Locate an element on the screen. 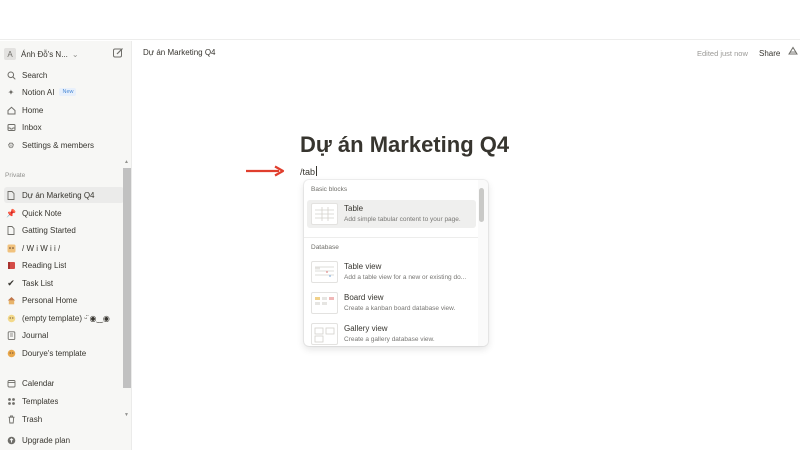 The image size is (800, 450). menu-item-title: Table view is located at coordinates (363, 266).